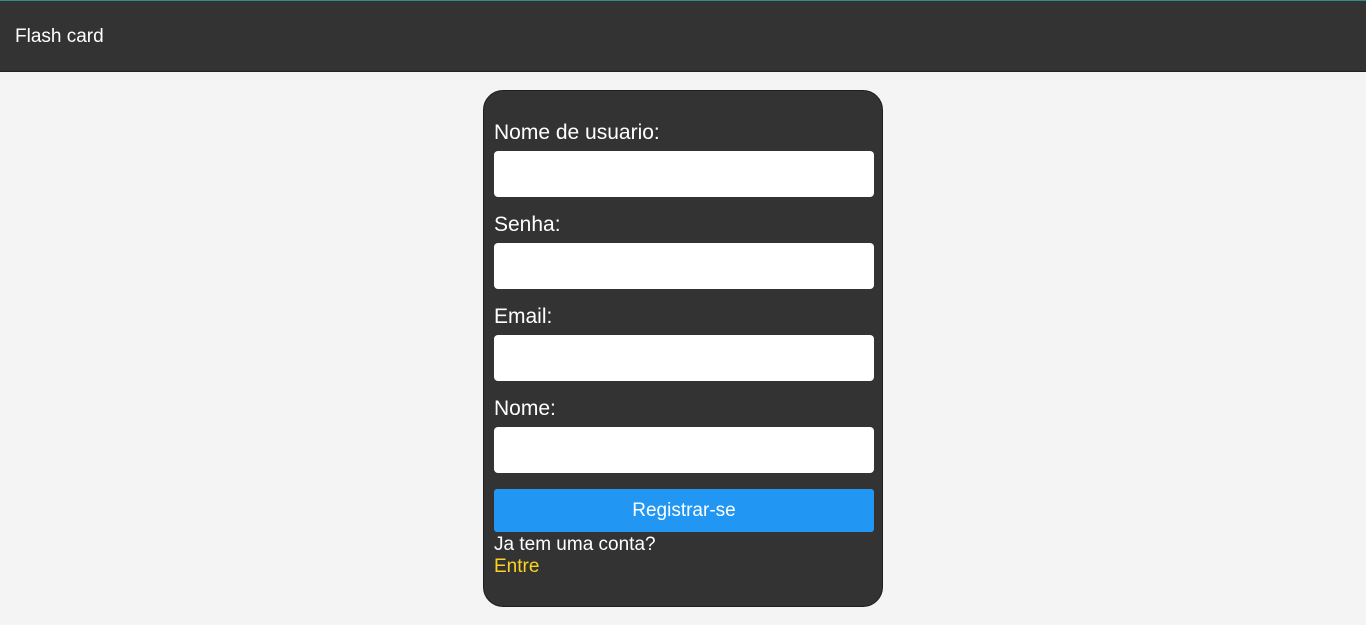 The height and width of the screenshot is (625, 1366). I want to click on username-label: Nome de usuario:, so click(577, 132).